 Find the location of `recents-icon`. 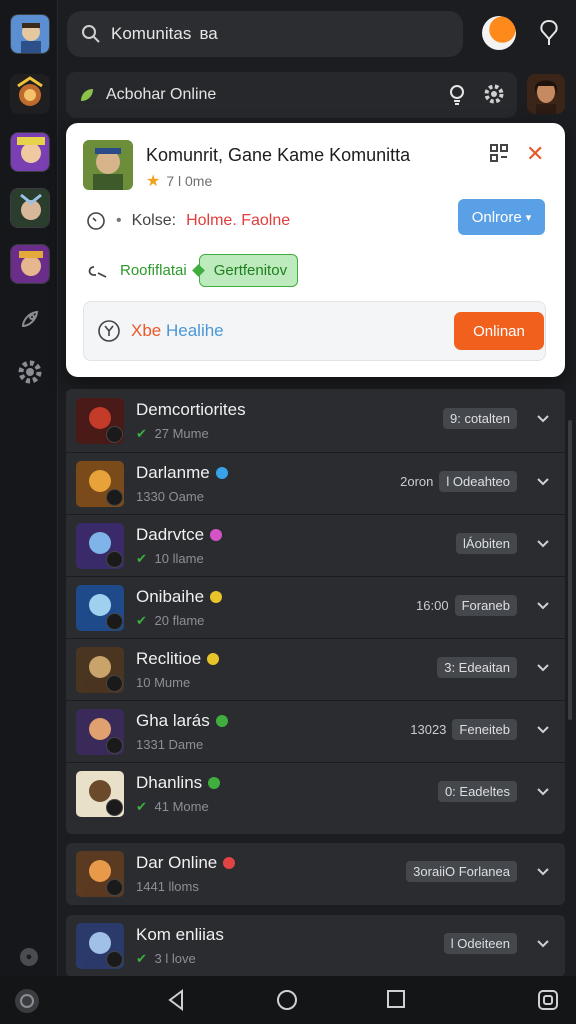

recents-icon is located at coordinates (396, 999).